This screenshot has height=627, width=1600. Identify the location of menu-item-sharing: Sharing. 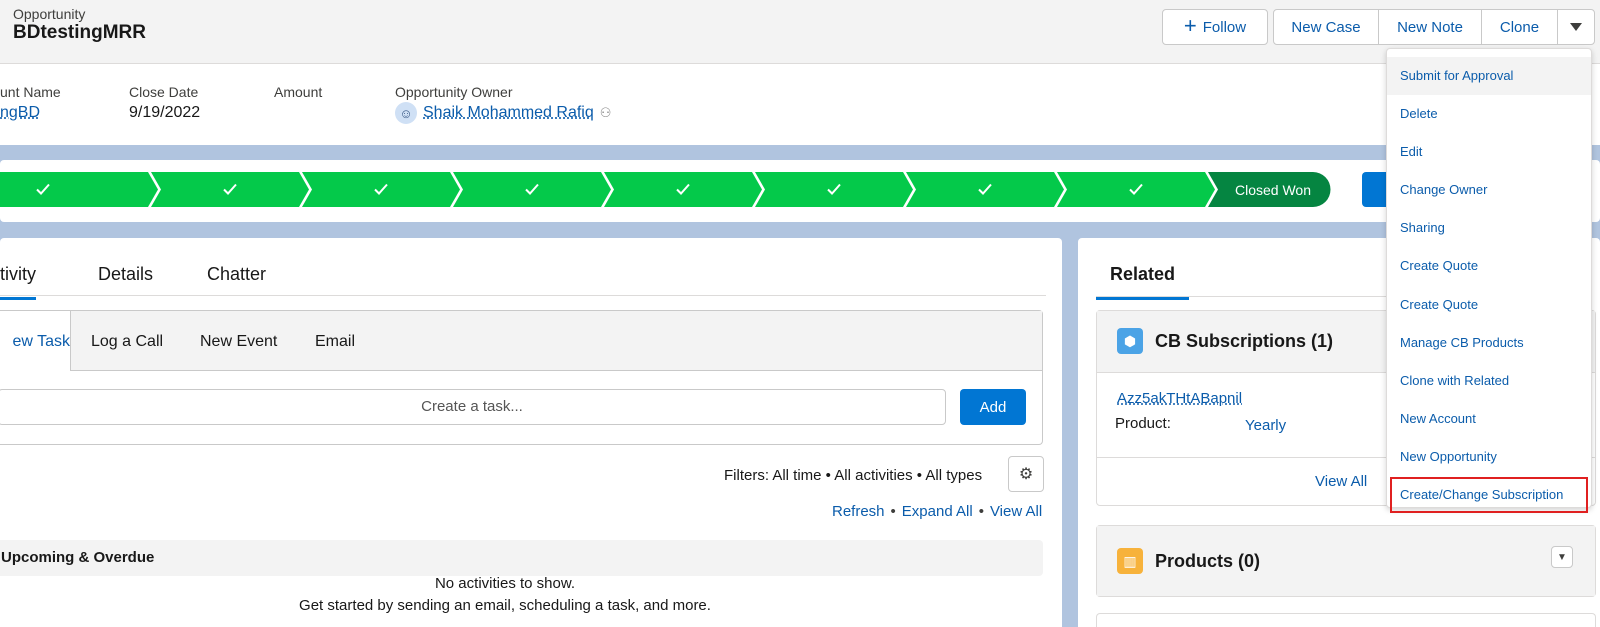
(1489, 228).